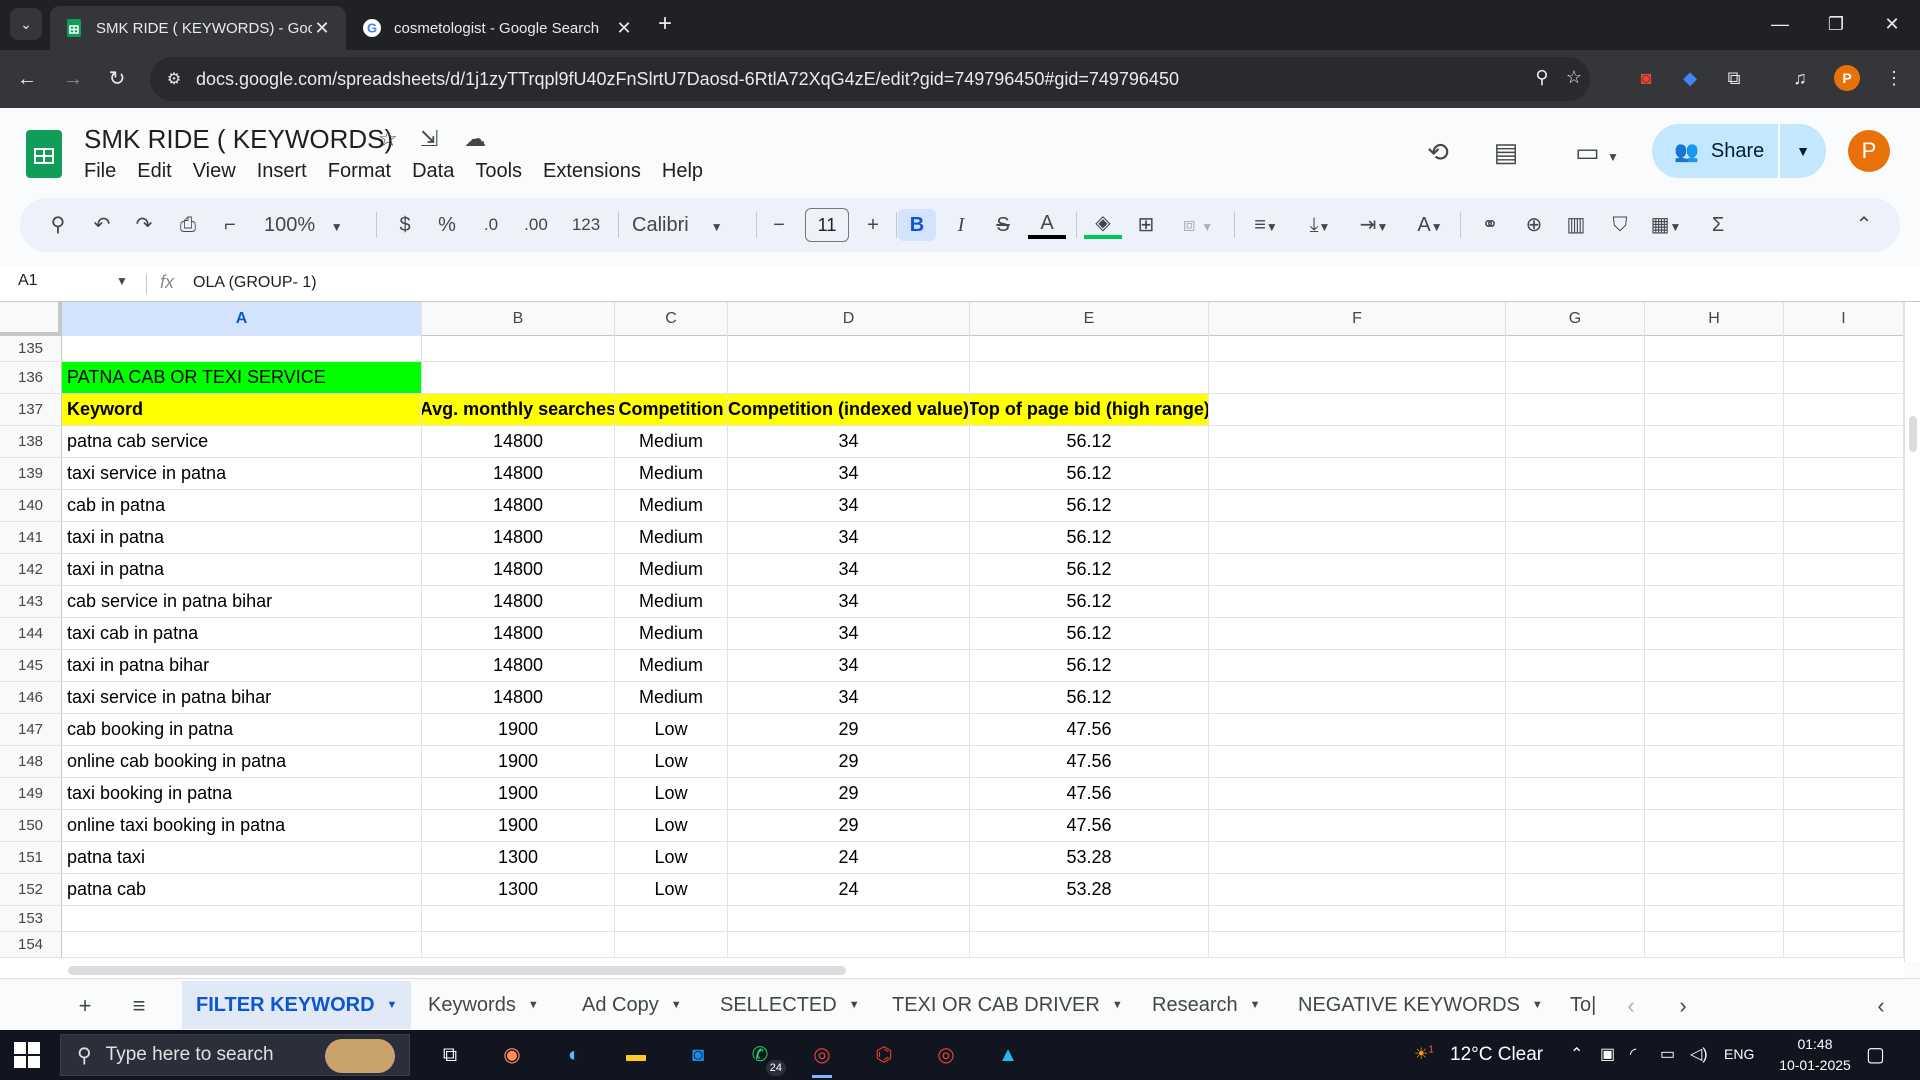 The image size is (1920, 1080). Describe the element at coordinates (1089, 319) in the screenshot. I see `column-header-e: E` at that location.